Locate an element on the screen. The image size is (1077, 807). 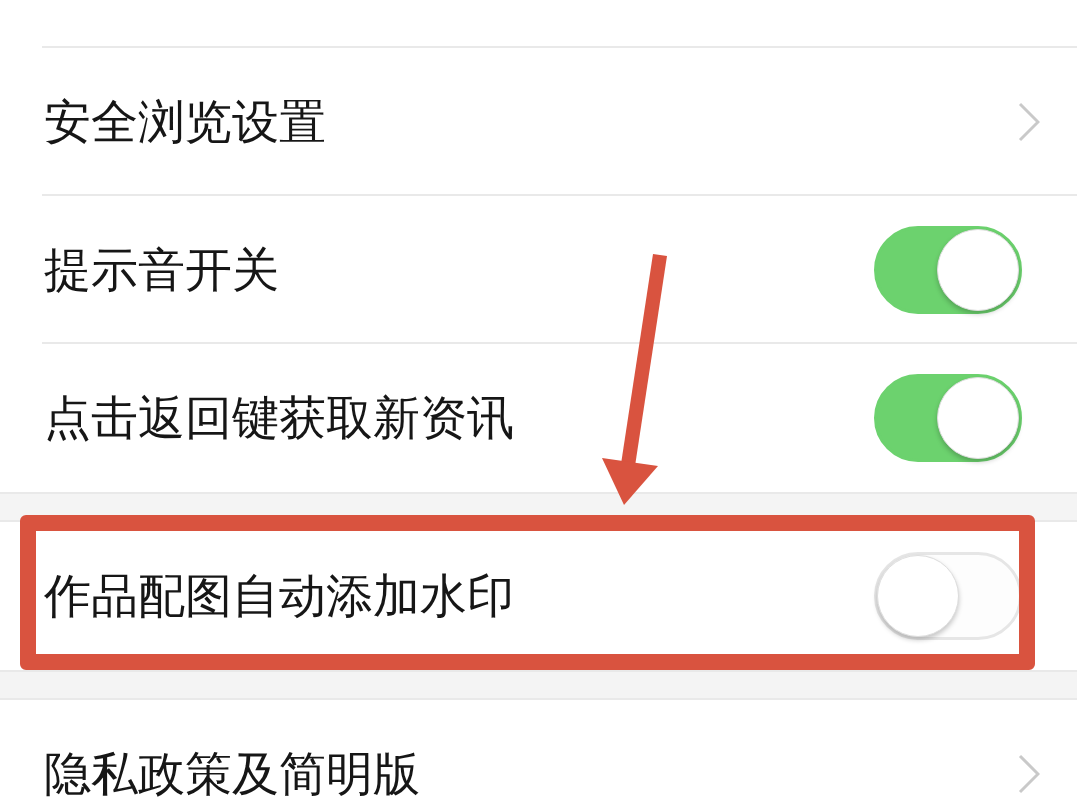
setting-label: 作品配图自动添加水印 is located at coordinates (279, 596).